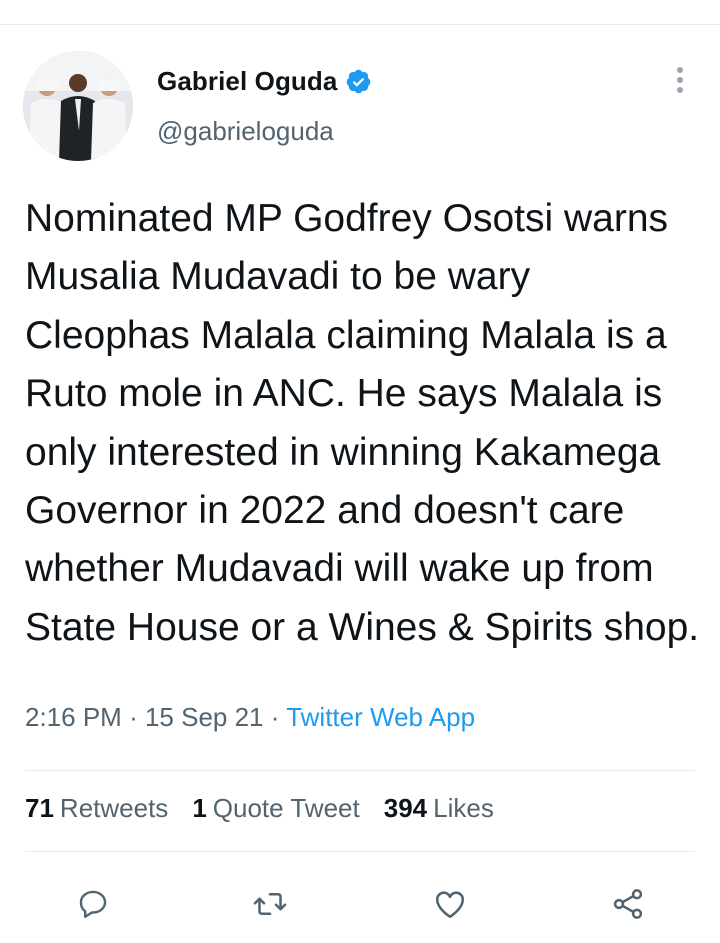 The height and width of the screenshot is (943, 720). What do you see at coordinates (360, 24) in the screenshot?
I see `top-divider` at bounding box center [360, 24].